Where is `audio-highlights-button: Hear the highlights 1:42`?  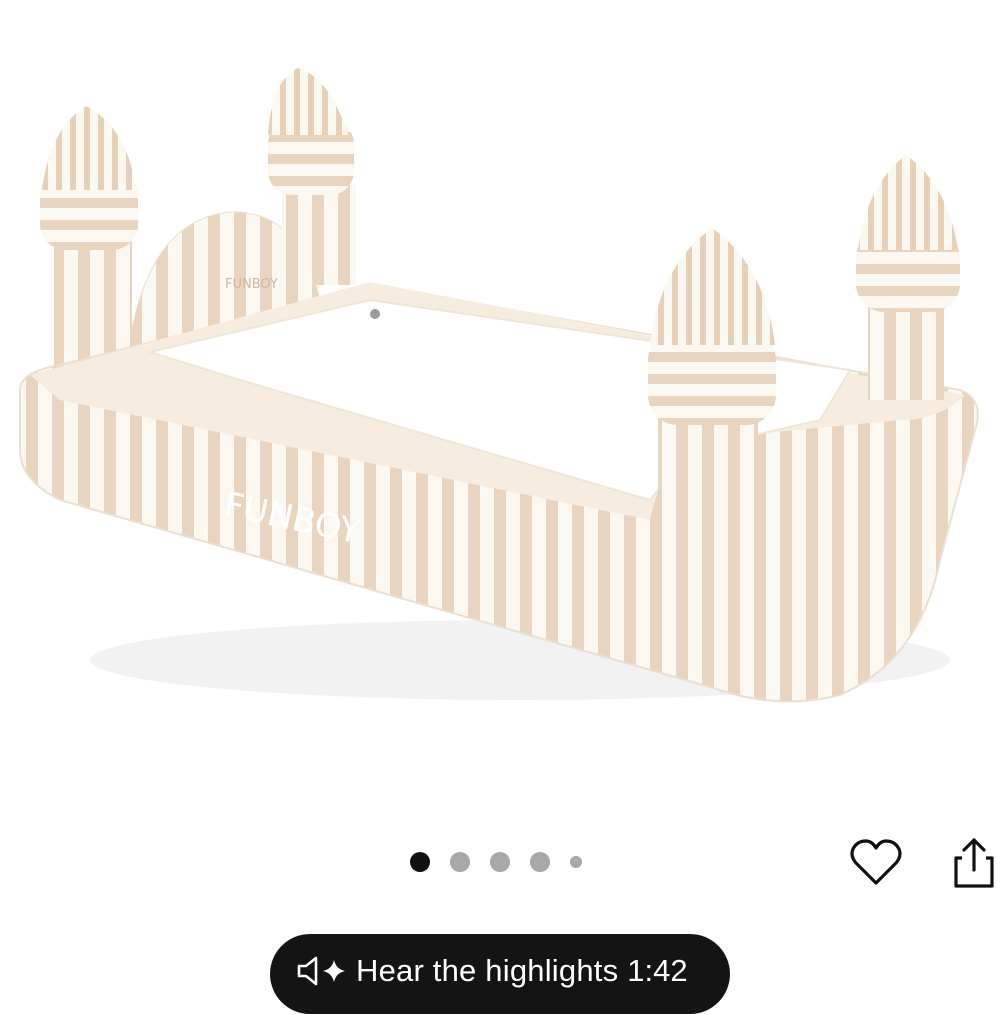
audio-highlights-button: Hear the highlights 1:42 is located at coordinates (500, 974).